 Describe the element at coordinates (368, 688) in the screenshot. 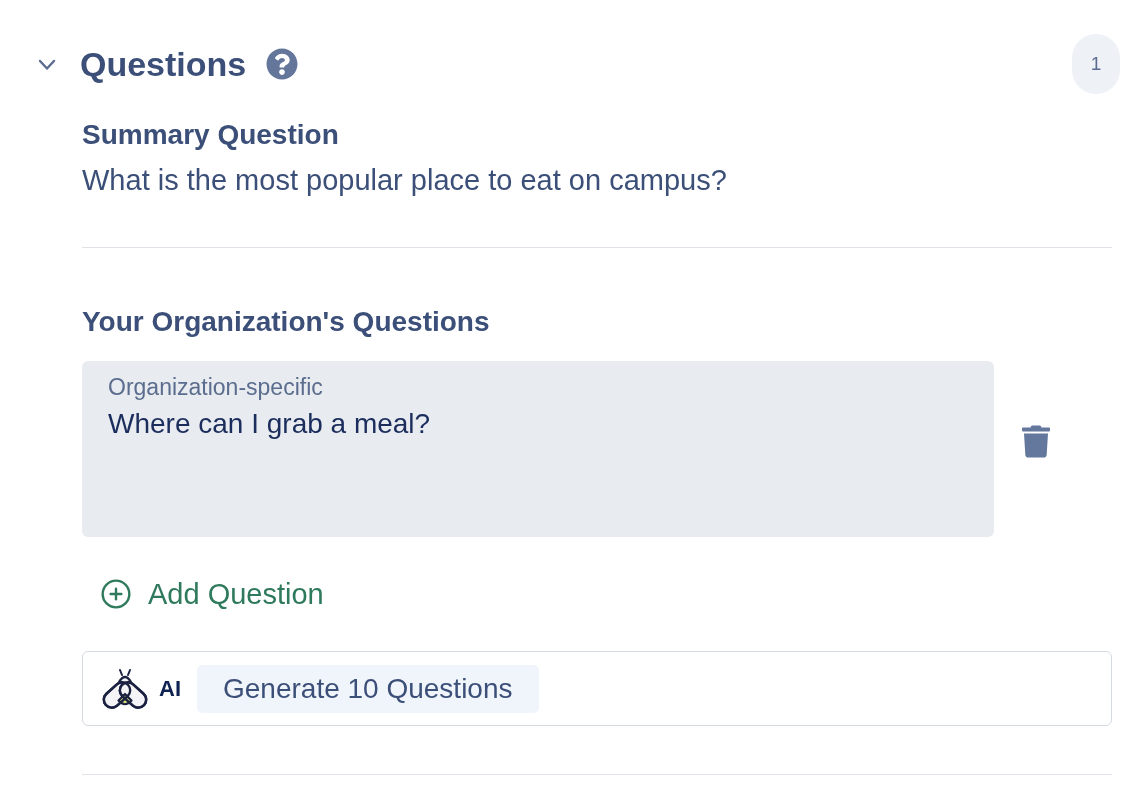

I see `generate-questions-button: Generate 10 Questions` at that location.